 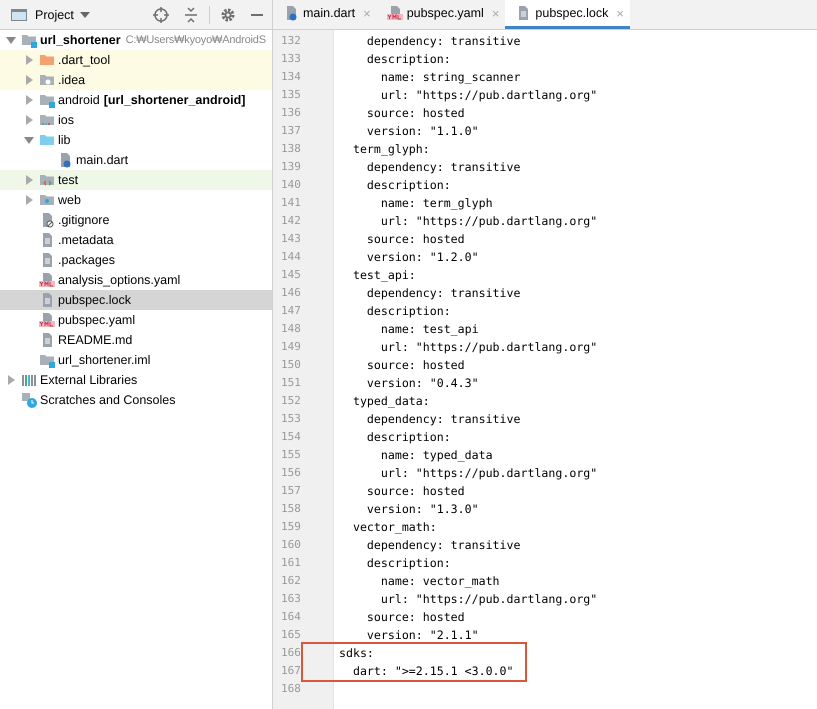 What do you see at coordinates (384, 275) in the screenshot?
I see `code-line: test_api:` at bounding box center [384, 275].